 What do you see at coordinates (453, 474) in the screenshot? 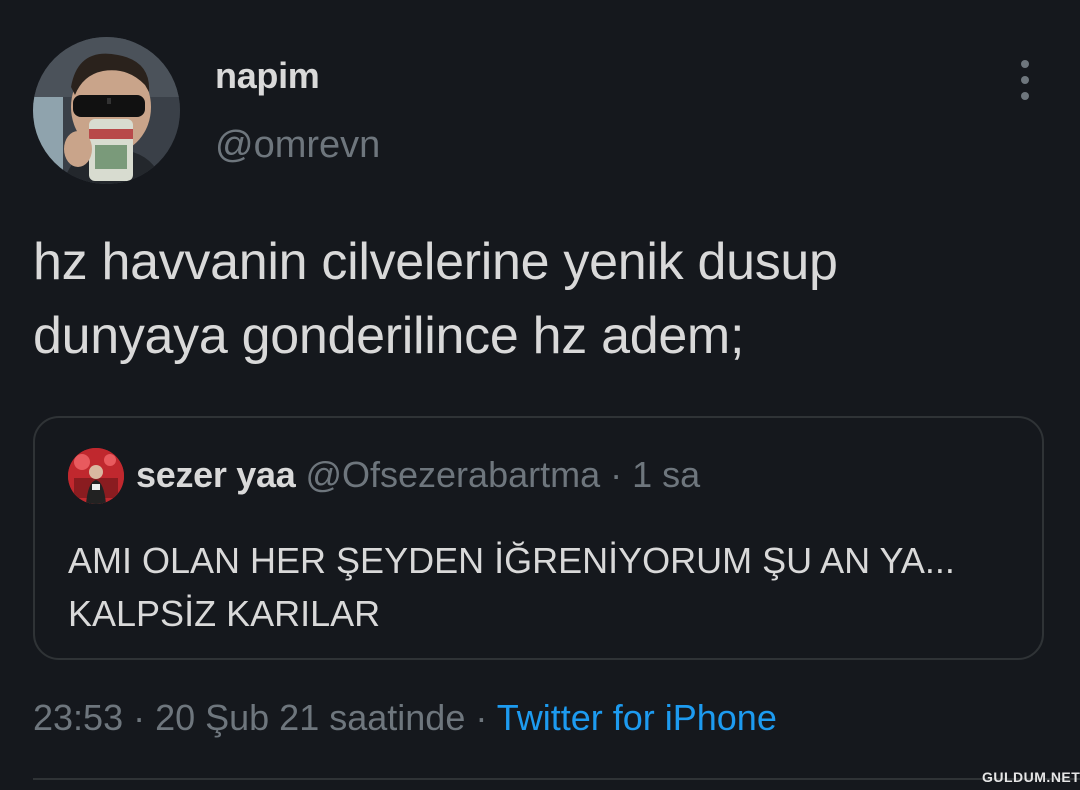
I see `quoted-handle: @Ofsezerabartma` at bounding box center [453, 474].